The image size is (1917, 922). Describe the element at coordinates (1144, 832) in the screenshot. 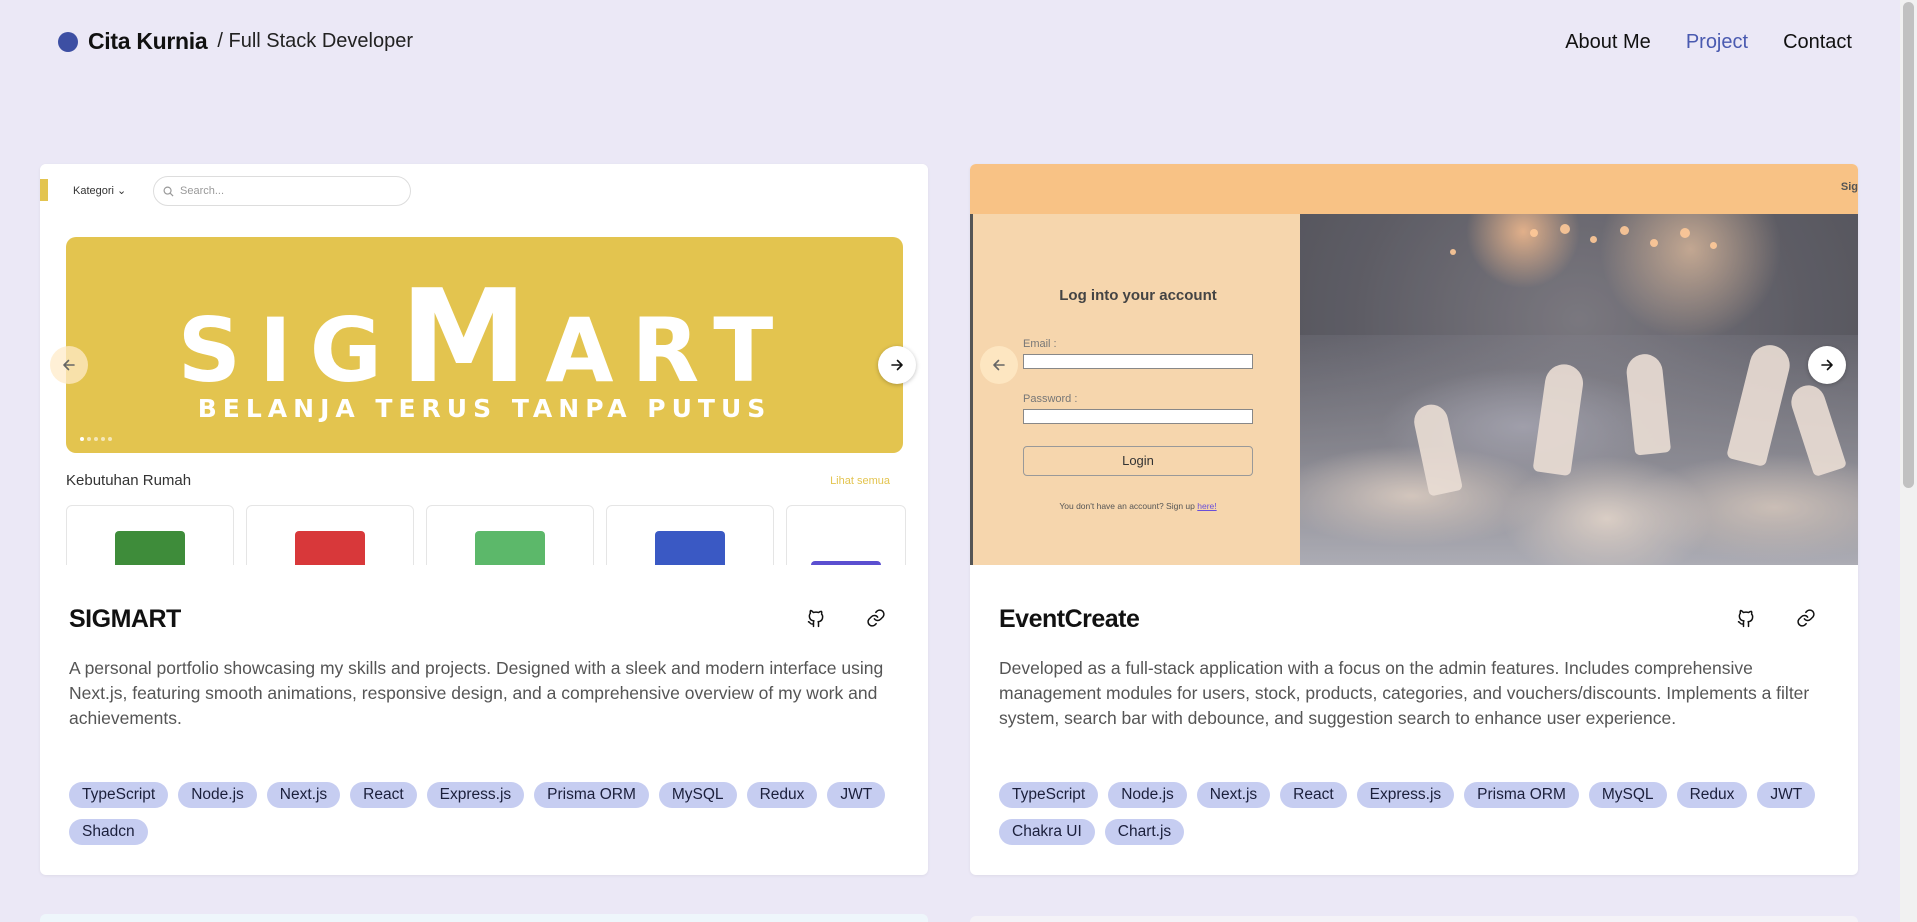

I see `tech-tag: Chart.js` at that location.